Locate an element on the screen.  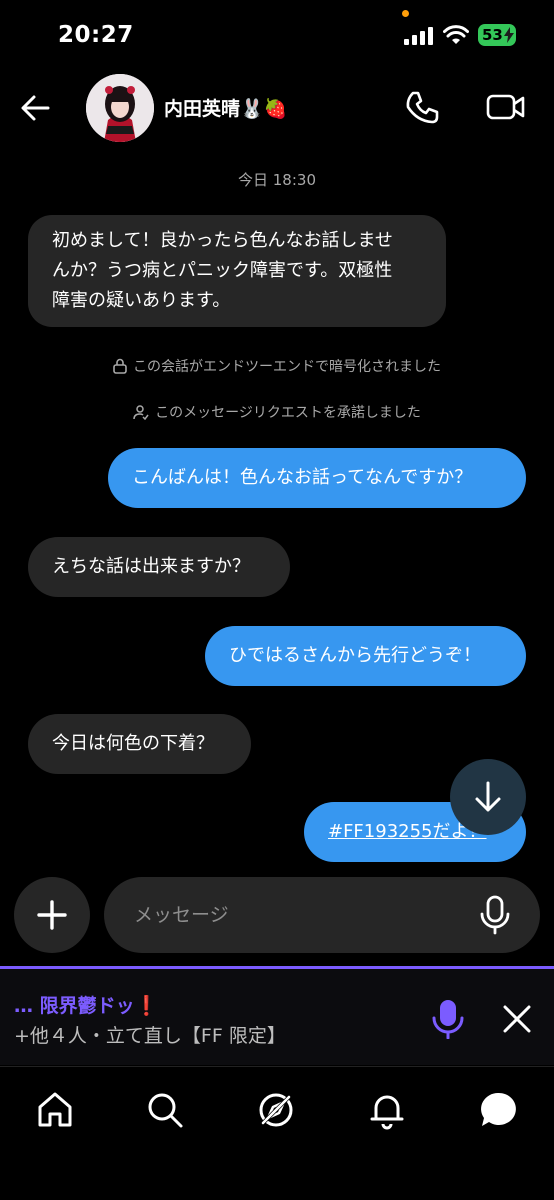
encryption-notice: この会話がエンドツーエンドで暗号化されました is located at coordinates (277, 366).